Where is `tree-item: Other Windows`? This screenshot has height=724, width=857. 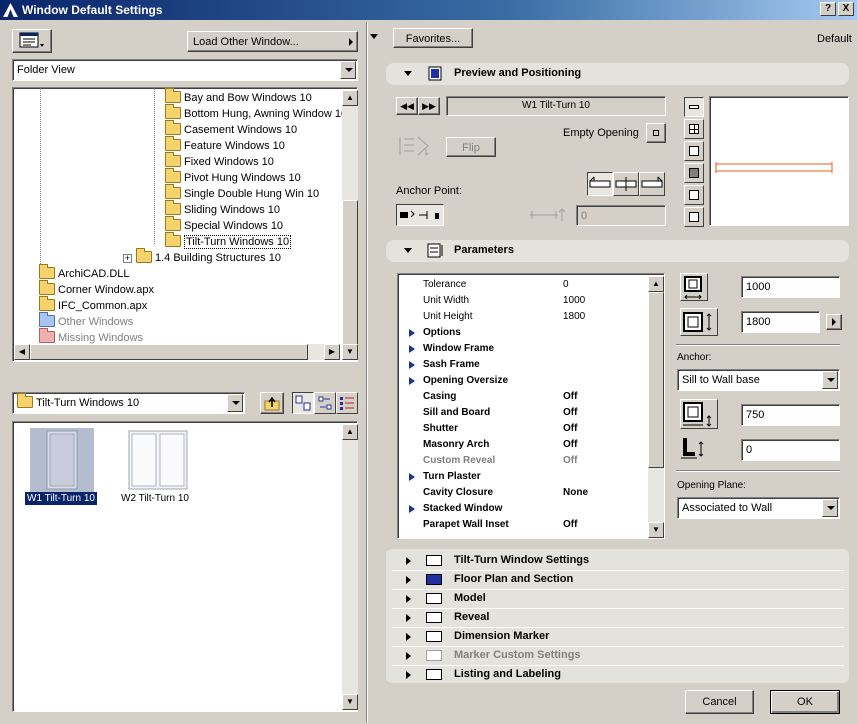 tree-item: Other Windows is located at coordinates (86, 321).